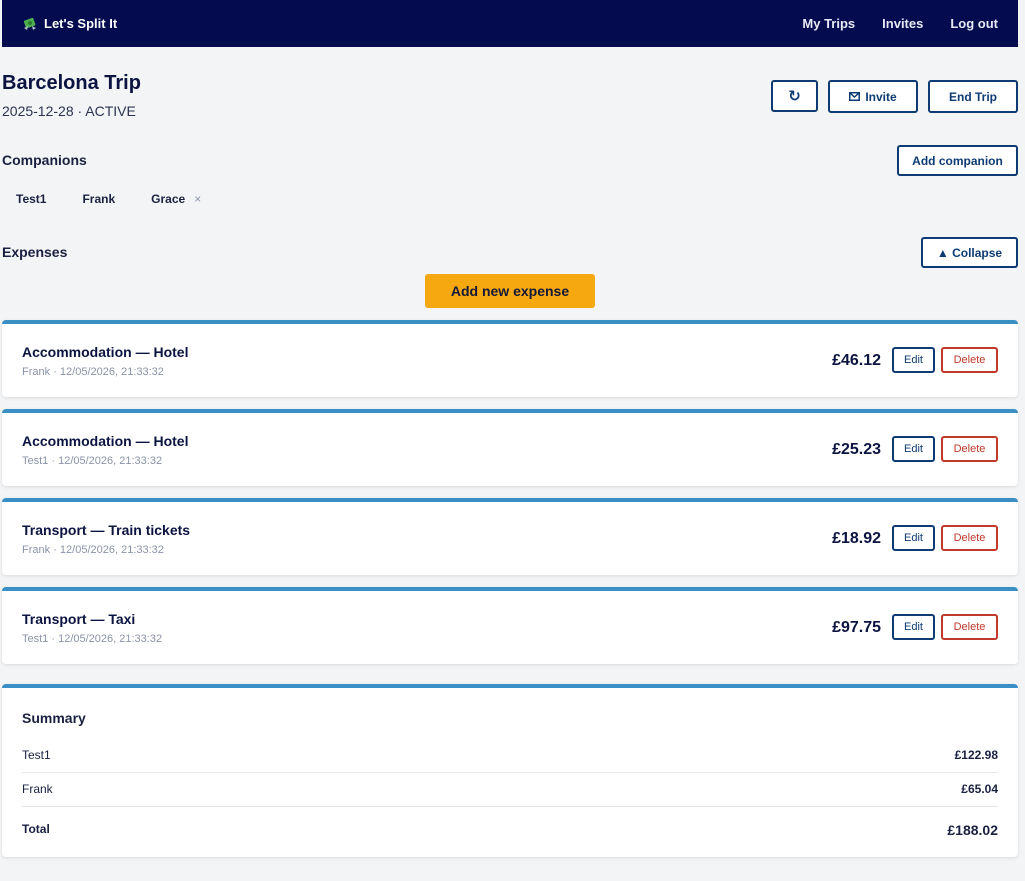  I want to click on companions-heading: Companions, so click(44, 160).